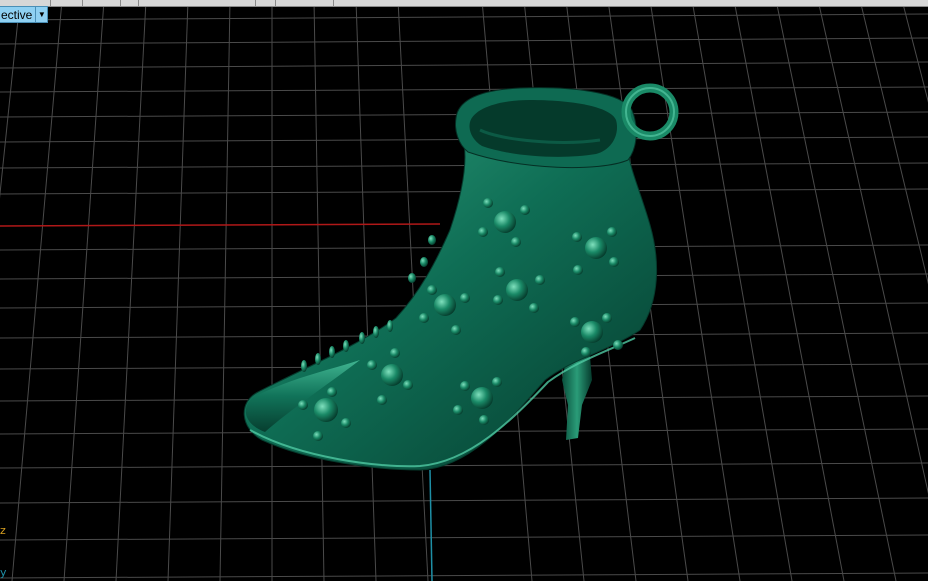  Describe the element at coordinates (431, 525) in the screenshot. I see `y-axis-line` at that location.